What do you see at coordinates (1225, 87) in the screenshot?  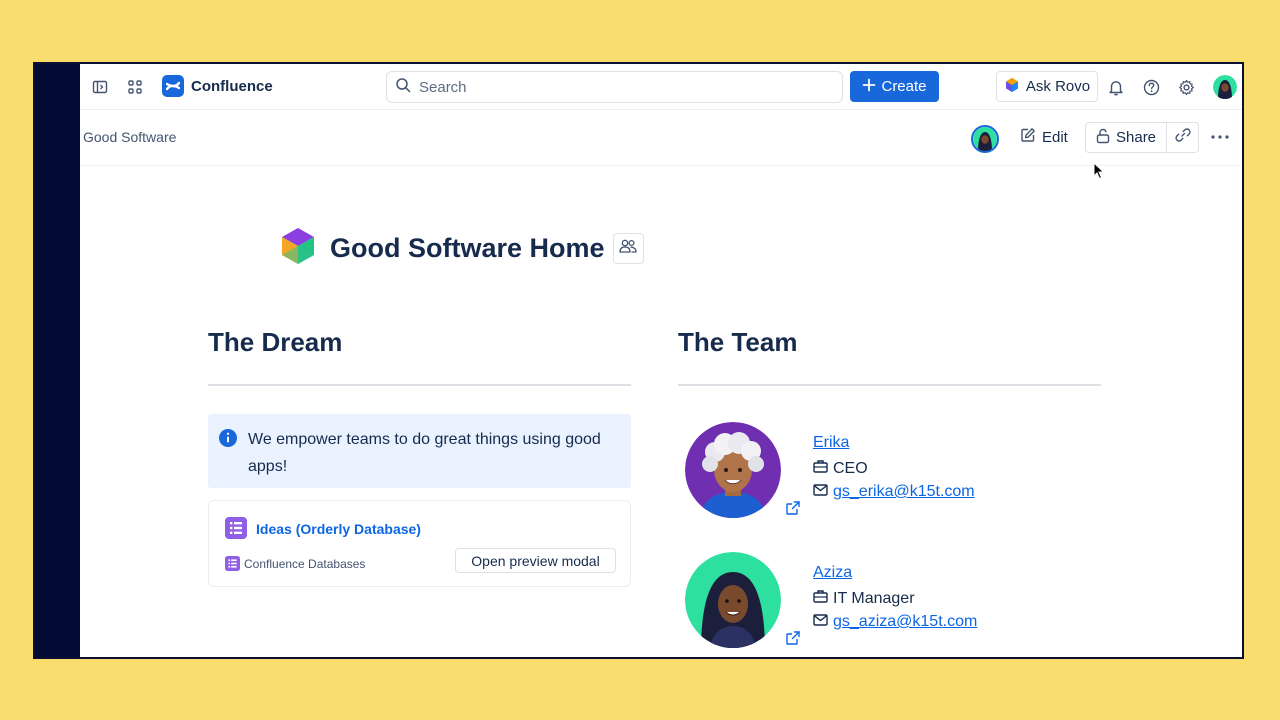 I see `user-avatar` at bounding box center [1225, 87].